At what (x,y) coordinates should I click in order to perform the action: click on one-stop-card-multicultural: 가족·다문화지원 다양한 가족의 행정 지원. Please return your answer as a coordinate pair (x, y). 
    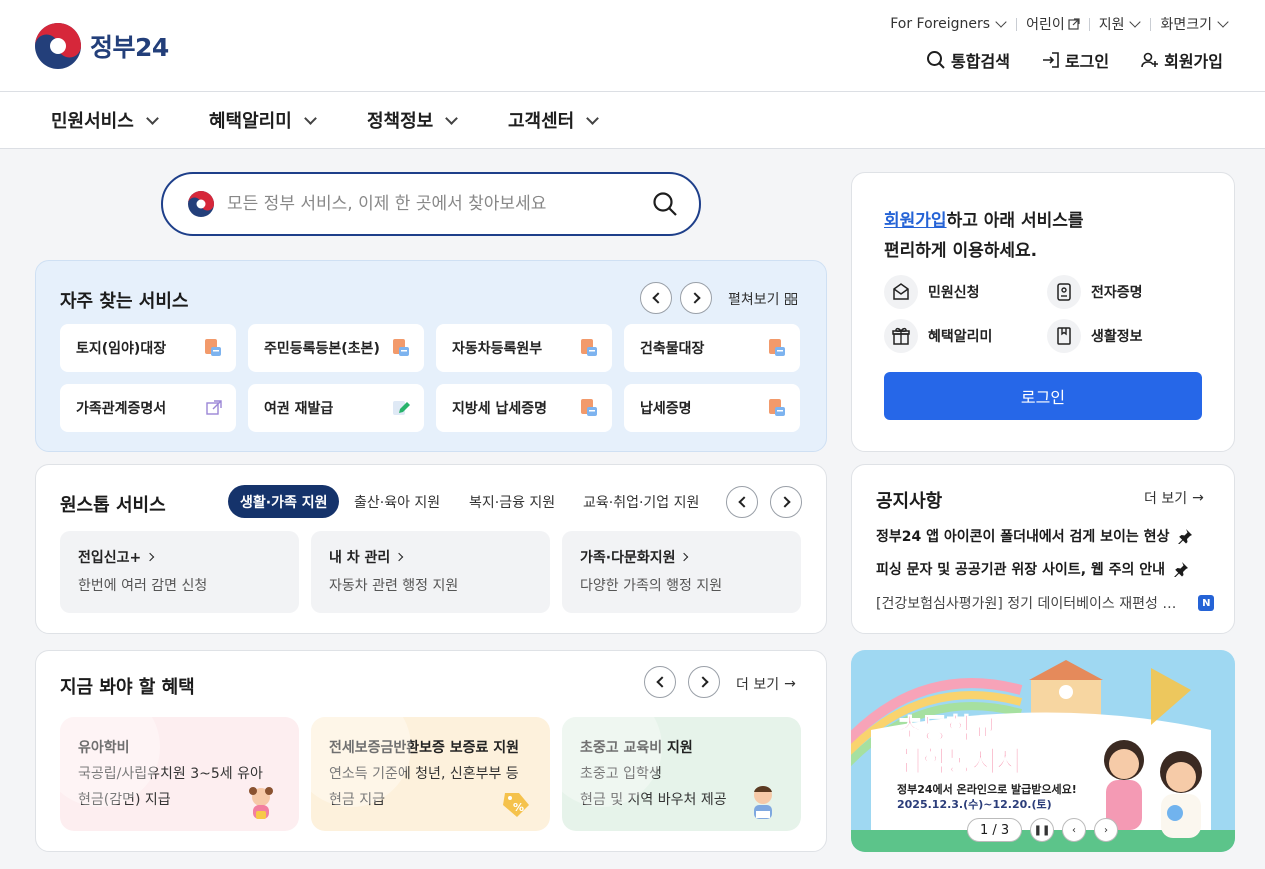
    Looking at the image, I should click on (681, 572).